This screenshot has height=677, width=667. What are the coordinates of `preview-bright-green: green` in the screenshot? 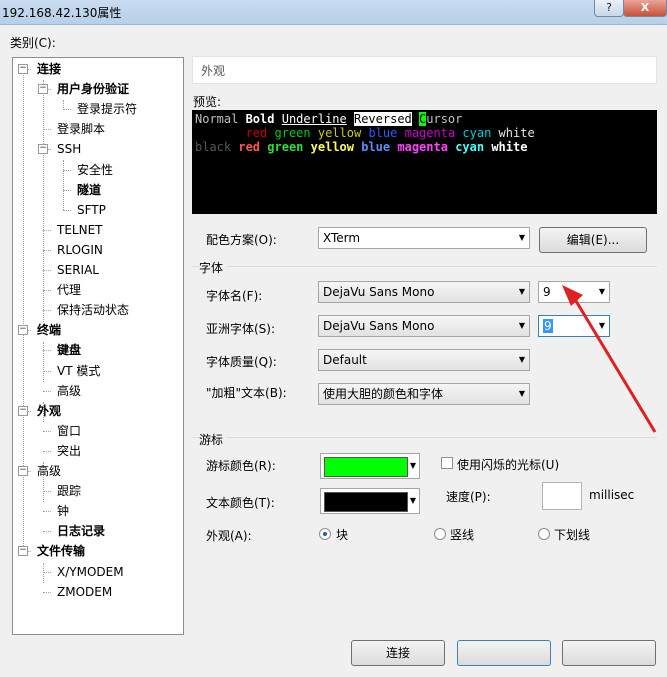 It's located at (285, 147).